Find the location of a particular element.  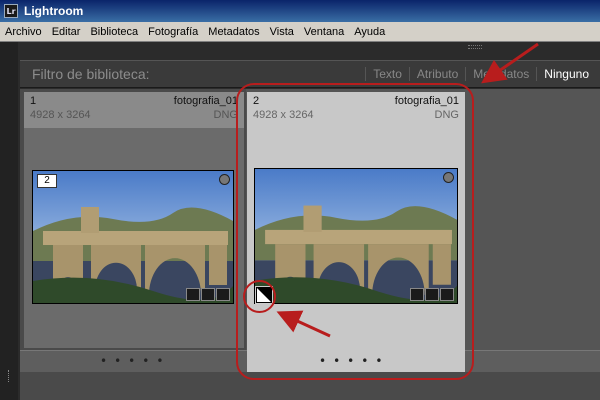

title-bar: Lr Lightroom is located at coordinates (300, 11).